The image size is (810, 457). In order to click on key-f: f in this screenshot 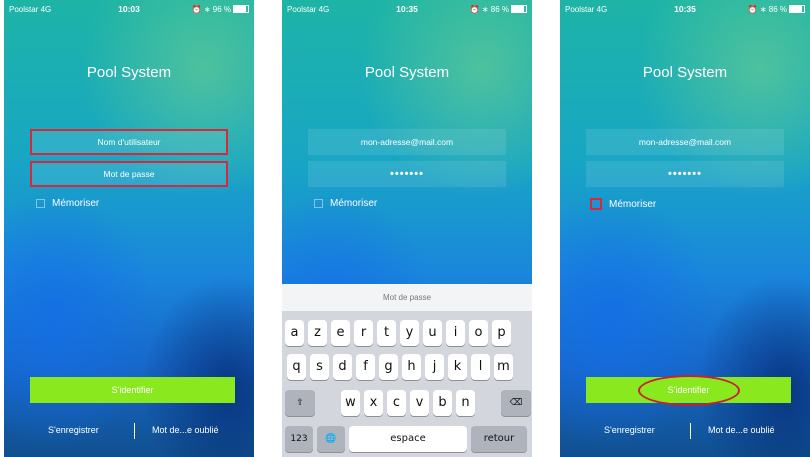, I will do `click(365, 367)`.